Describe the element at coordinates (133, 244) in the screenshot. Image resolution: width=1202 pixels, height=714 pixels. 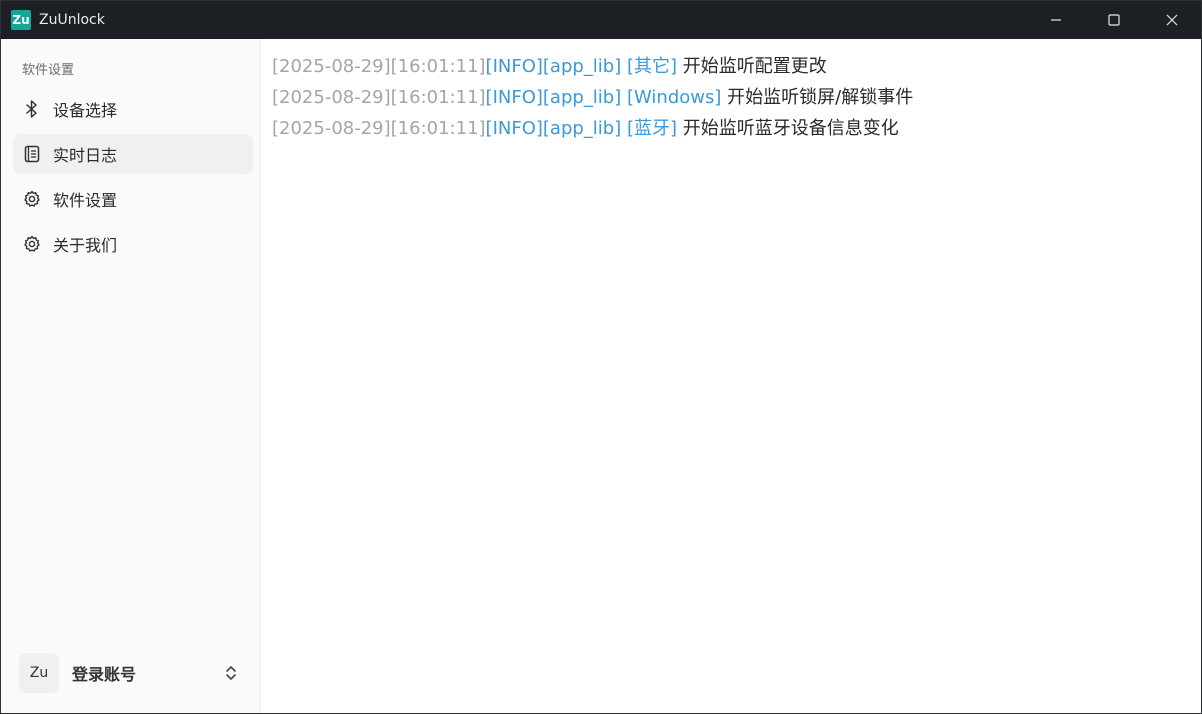
I see `sidebar-item-about-us: 关于我们` at that location.